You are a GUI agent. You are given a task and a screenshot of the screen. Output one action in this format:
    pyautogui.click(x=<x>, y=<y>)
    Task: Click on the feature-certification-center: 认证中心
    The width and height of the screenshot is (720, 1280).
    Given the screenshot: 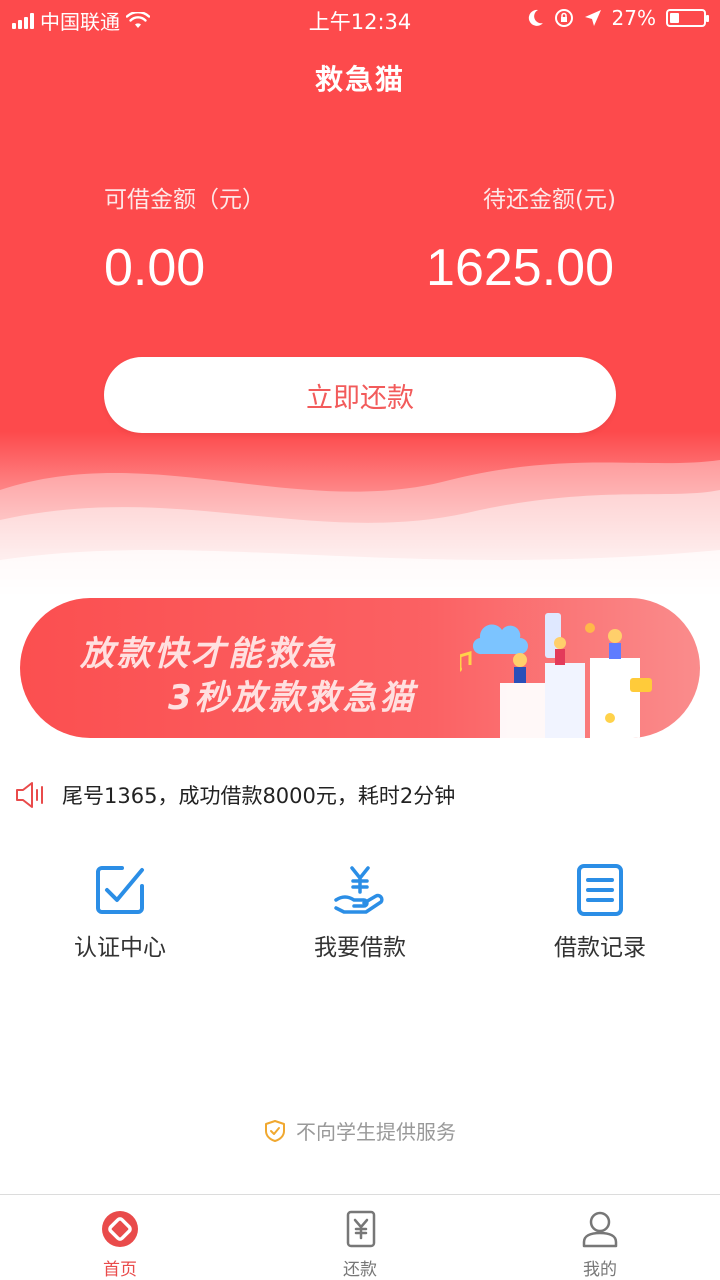 What is the action you would take?
    pyautogui.click(x=120, y=912)
    